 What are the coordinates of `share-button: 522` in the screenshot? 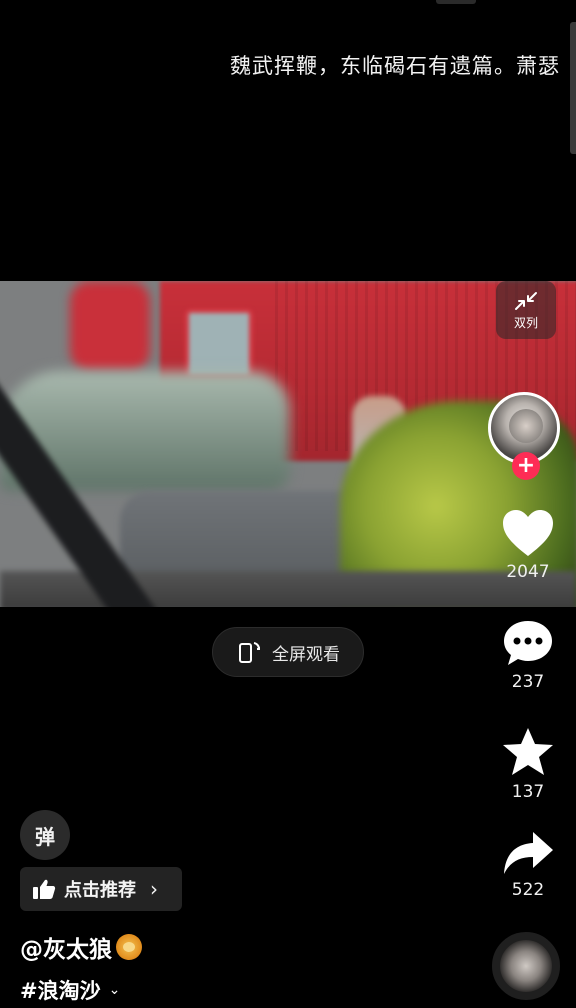 It's located at (528, 865).